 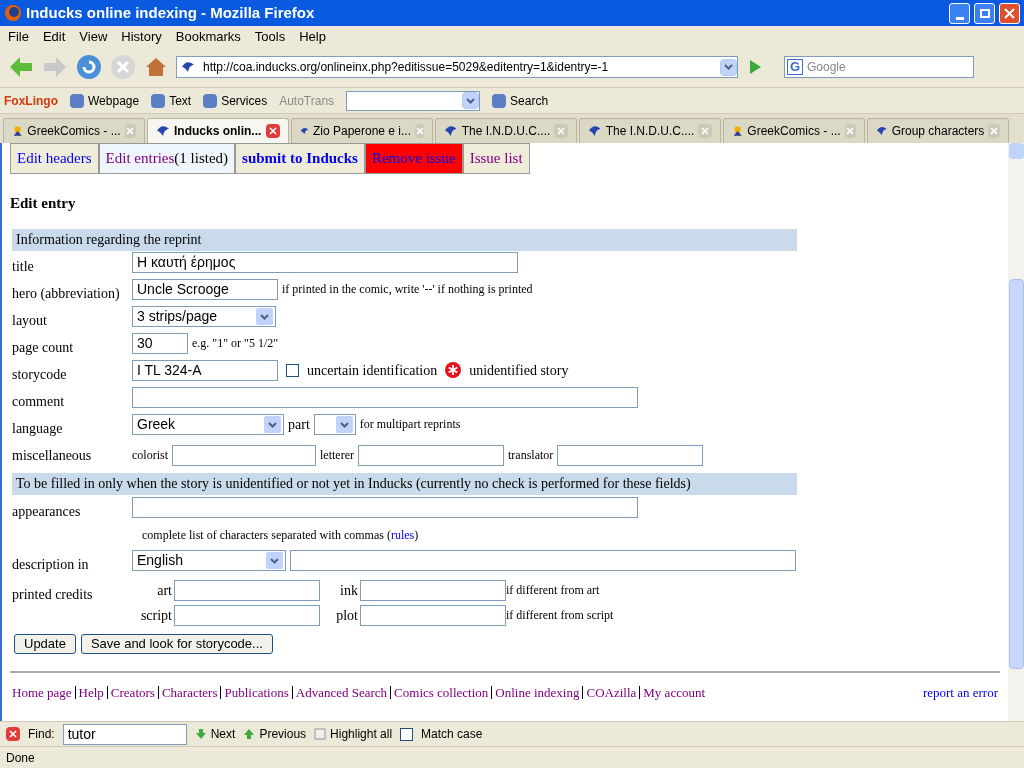 What do you see at coordinates (141, 36) in the screenshot?
I see `menu-item: History` at bounding box center [141, 36].